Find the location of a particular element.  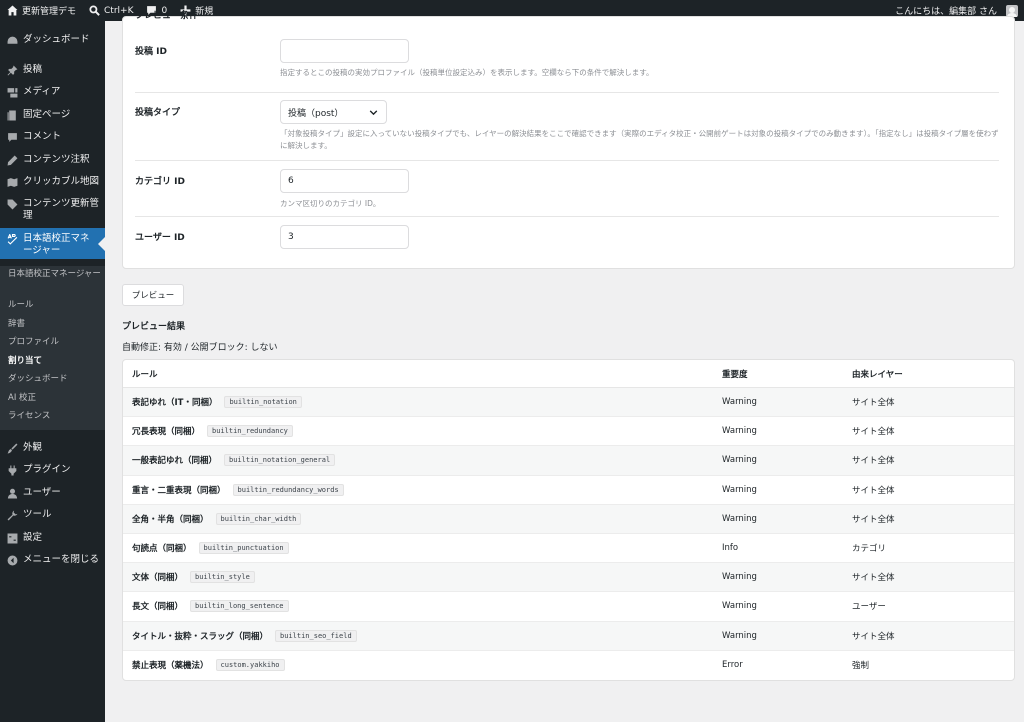

chevron-down-icon is located at coordinates (373, 112).